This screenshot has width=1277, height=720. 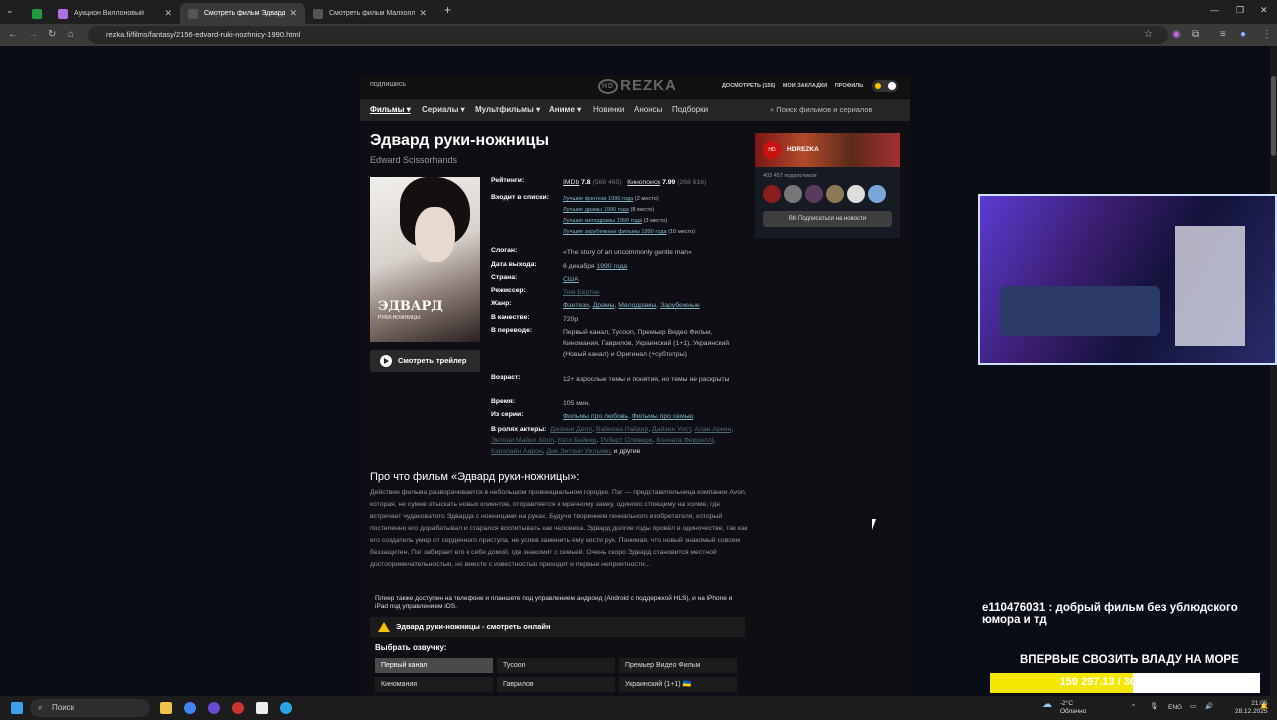 I want to click on file-explorer-icon, so click(x=166, y=708).